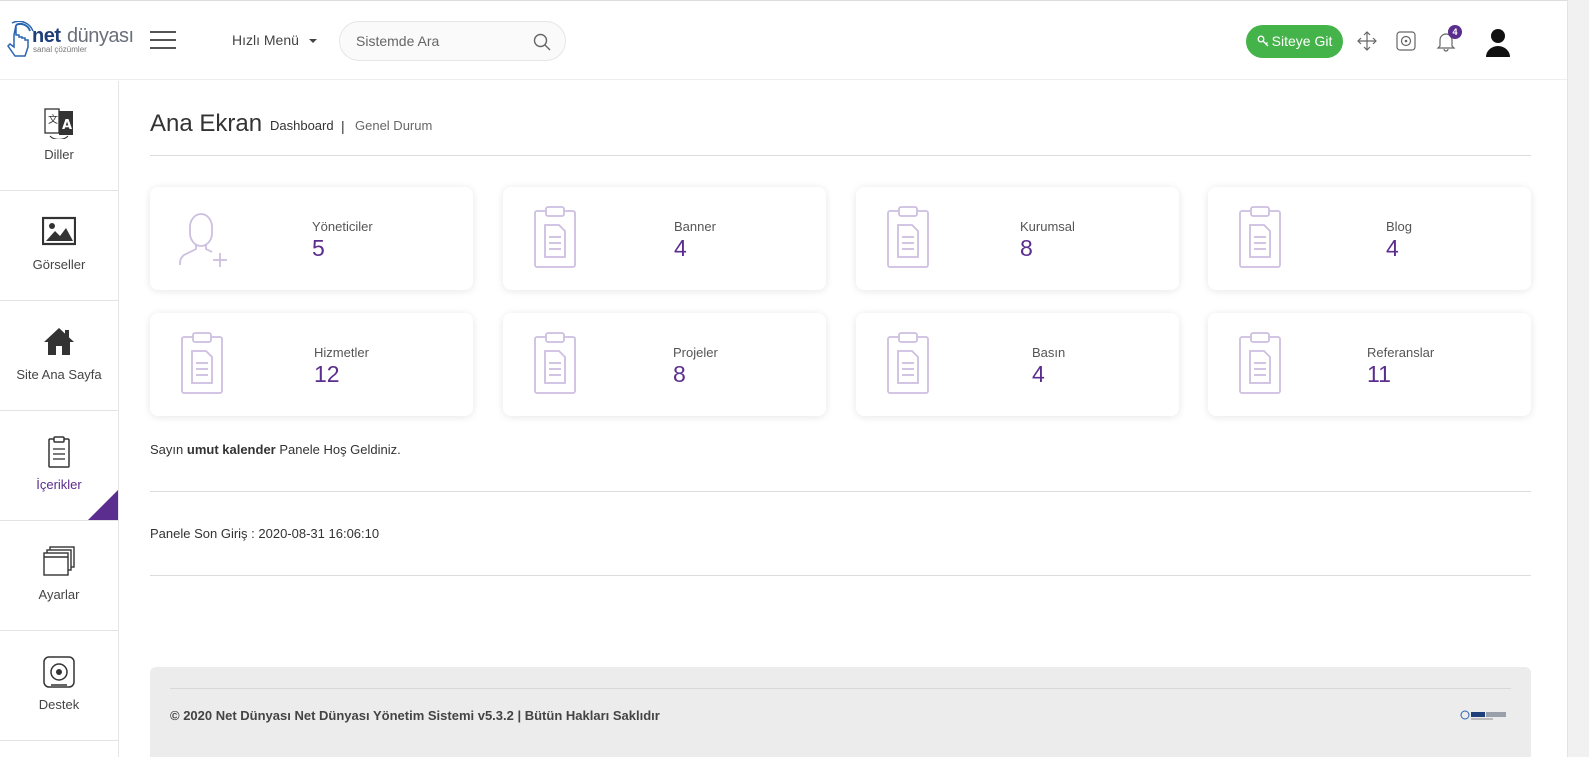 The image size is (1589, 757). I want to click on sidebar-item-icerikler: İçerikler, so click(59, 466).